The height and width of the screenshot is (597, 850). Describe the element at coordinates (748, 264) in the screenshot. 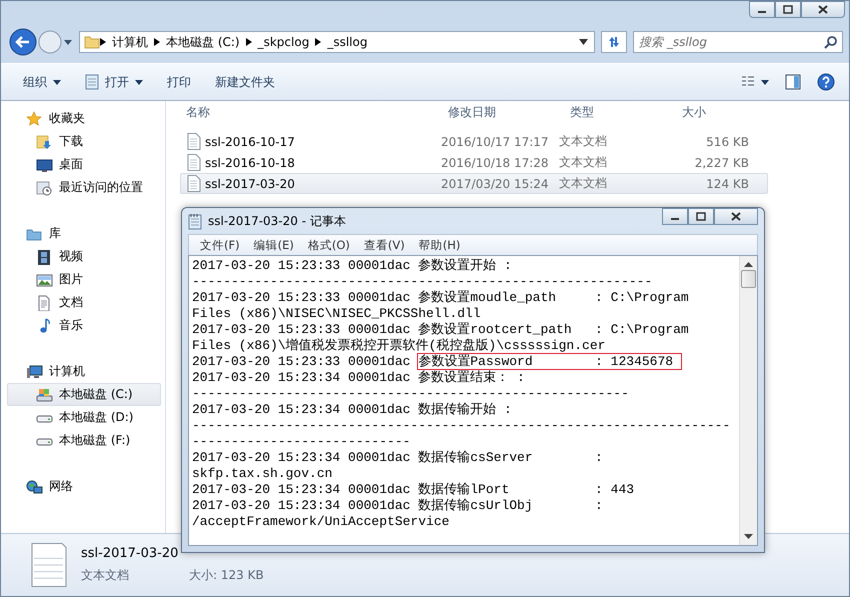

I see `scroll-up-icon` at that location.